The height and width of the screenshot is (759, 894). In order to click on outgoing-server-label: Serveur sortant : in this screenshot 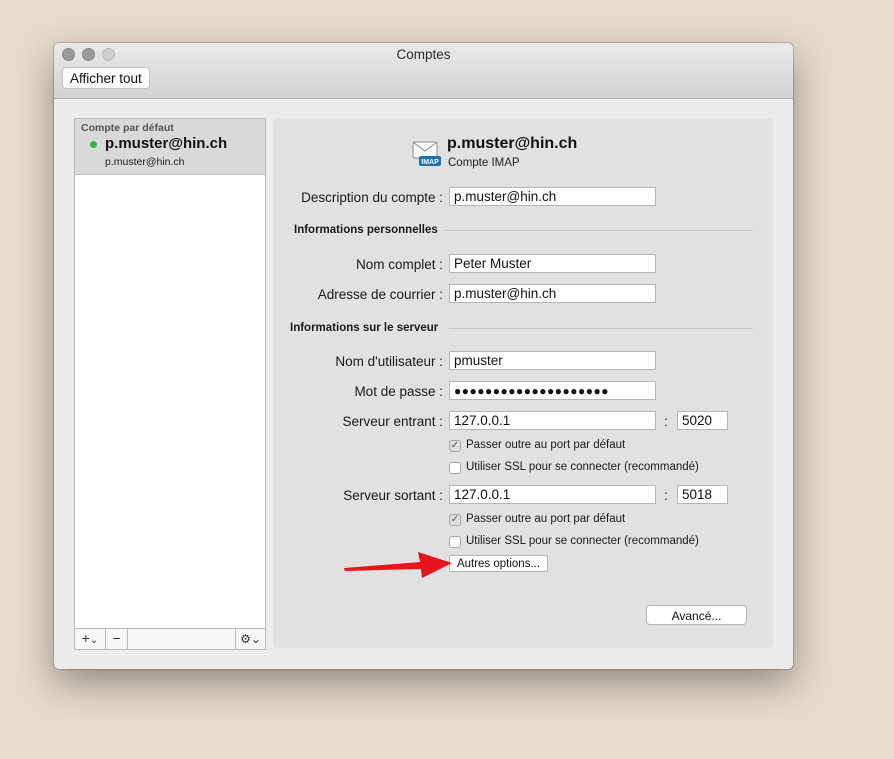, I will do `click(393, 495)`.